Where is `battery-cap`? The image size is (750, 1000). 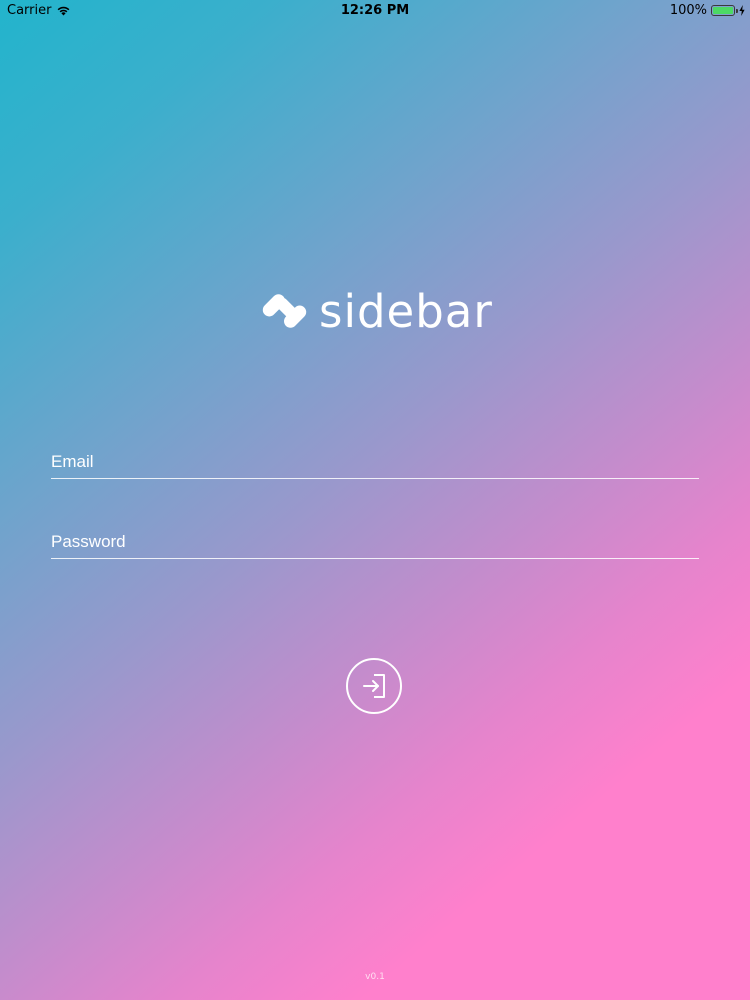
battery-cap is located at coordinates (737, 11).